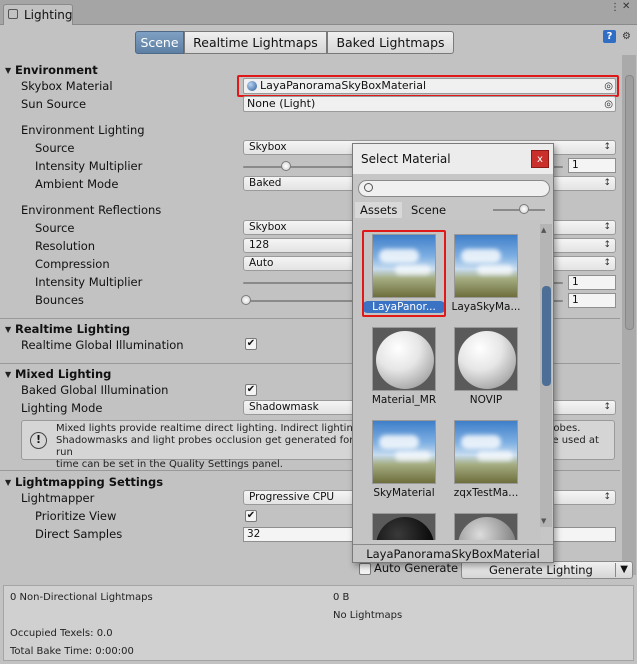 Image resolution: width=637 pixels, height=664 pixels. What do you see at coordinates (404, 493) in the screenshot?
I see `material-label: SkyMaterial` at bounding box center [404, 493].